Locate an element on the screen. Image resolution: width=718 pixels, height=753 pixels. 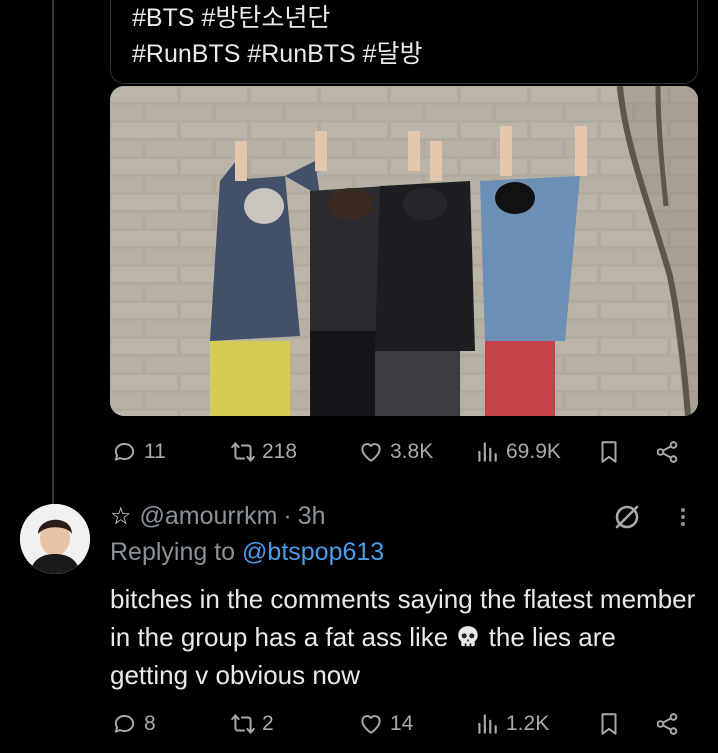
reply-bookmark-button is located at coordinates (609, 724).